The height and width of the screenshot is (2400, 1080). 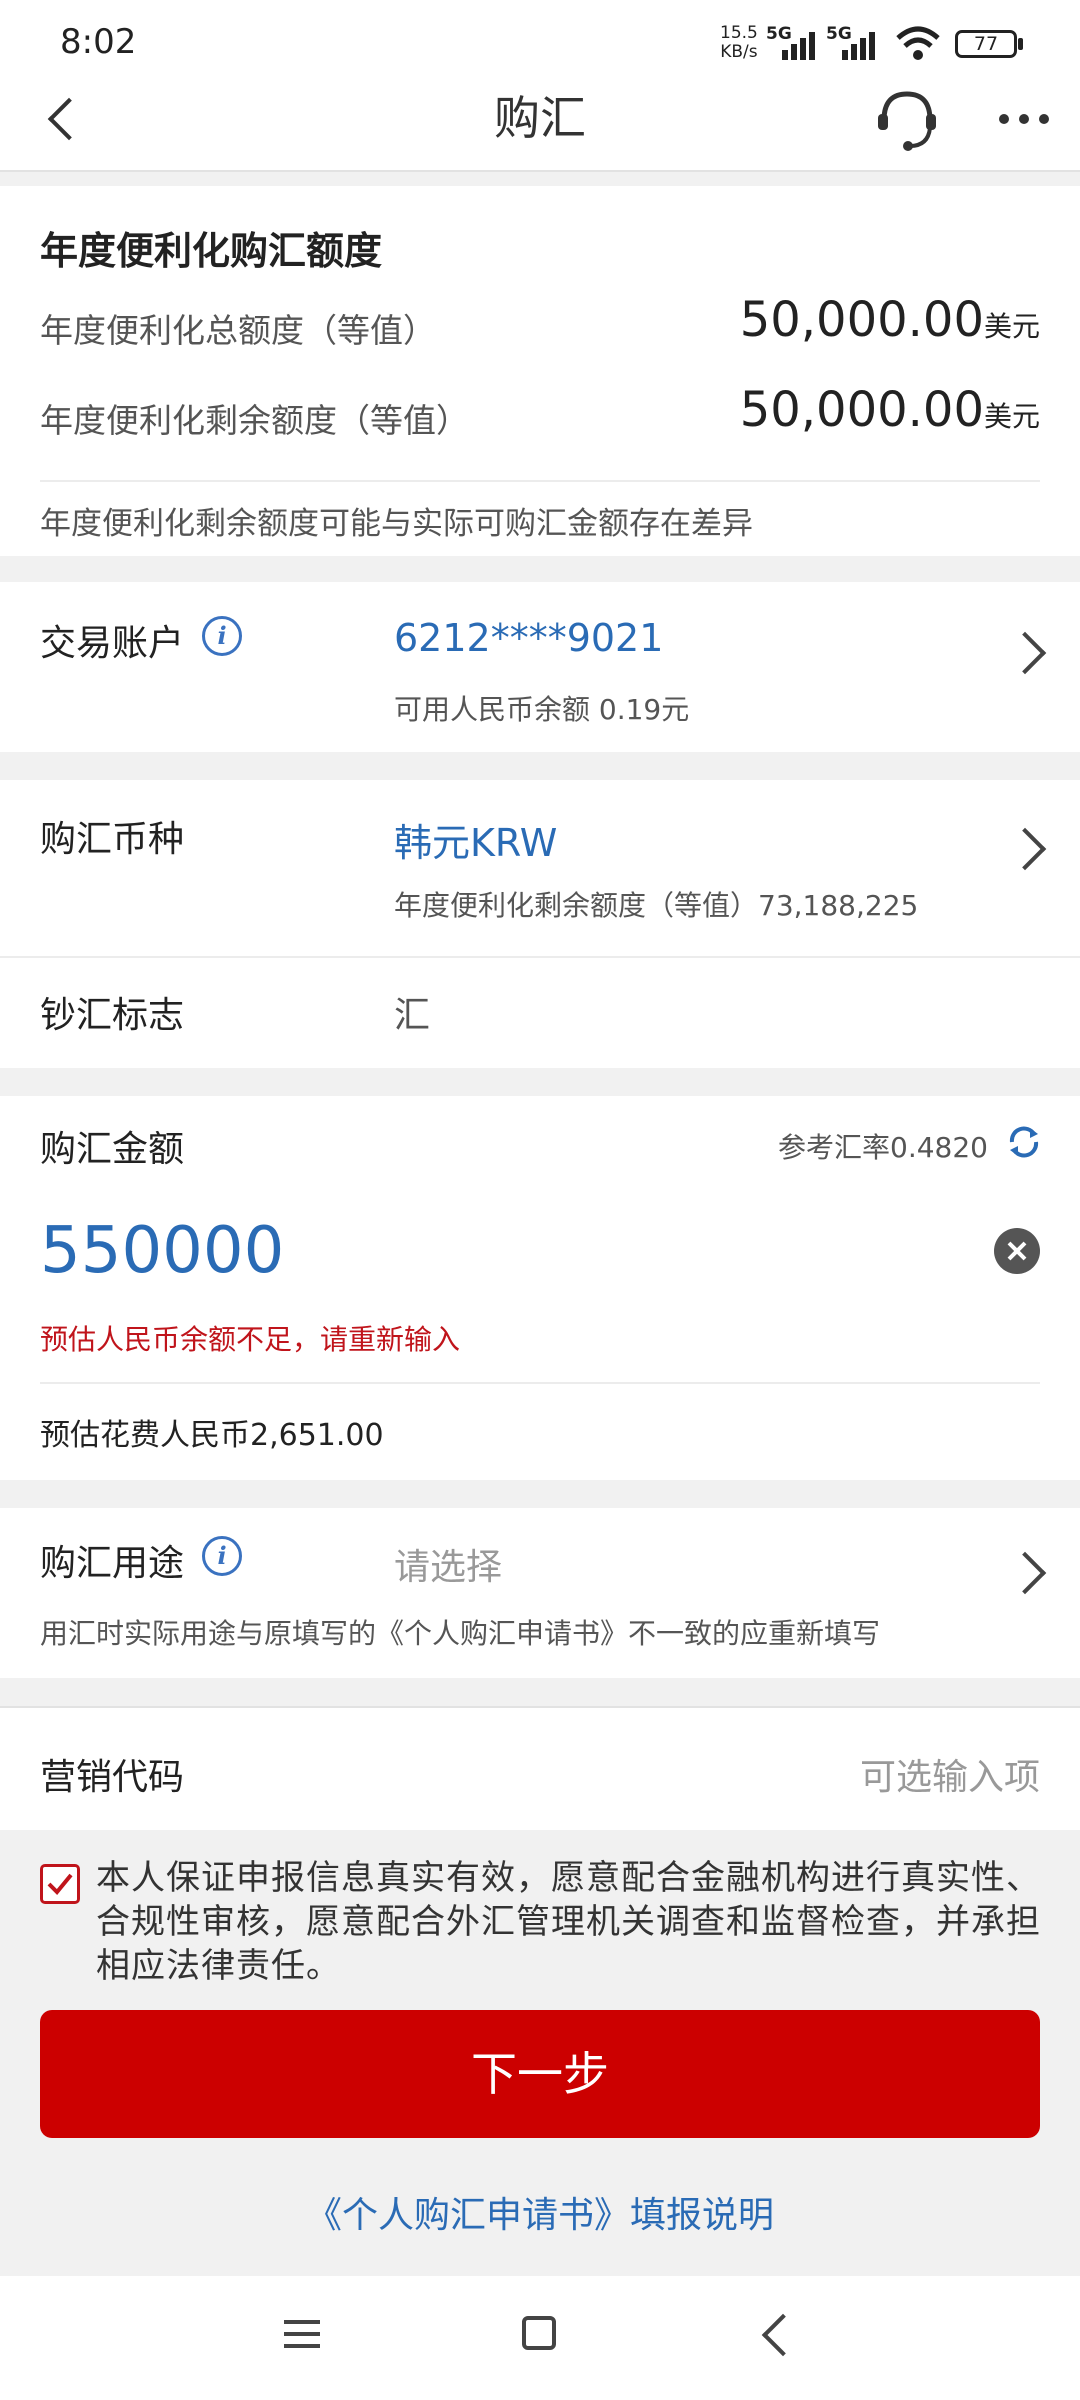 I want to click on refresh-icon, so click(x=1024, y=1142).